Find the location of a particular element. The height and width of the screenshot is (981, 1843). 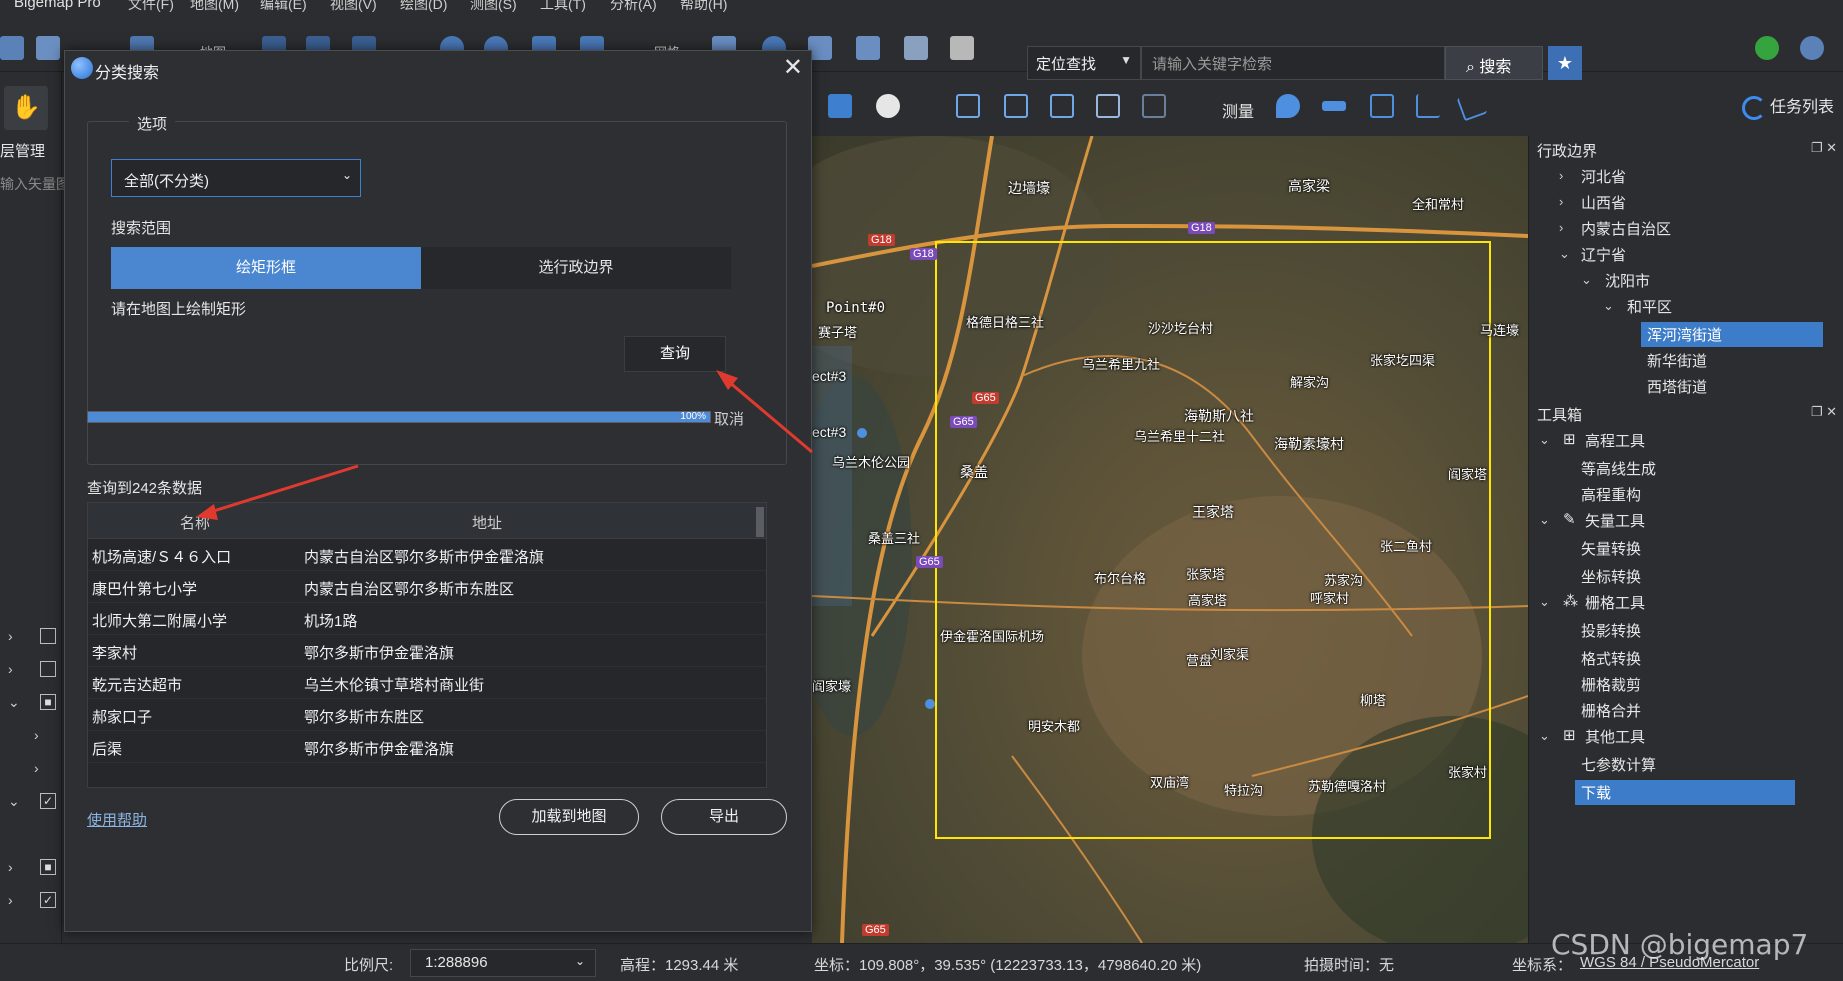

folder-icon is located at coordinates (916, 48).